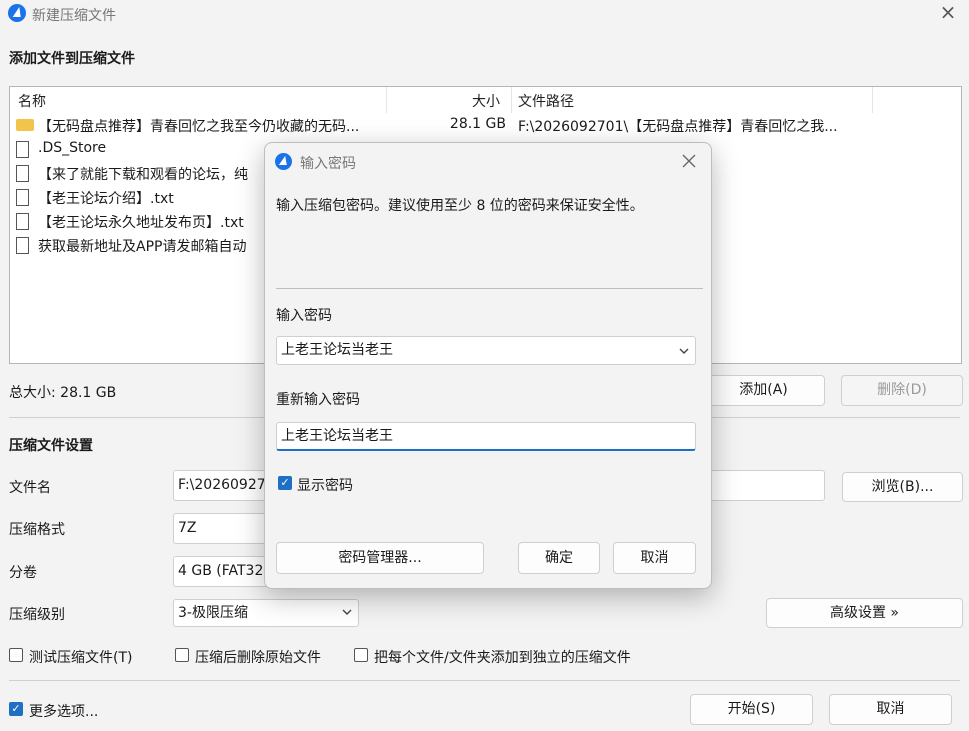  I want to click on password-value: 上老王论坛当老王, so click(337, 350).